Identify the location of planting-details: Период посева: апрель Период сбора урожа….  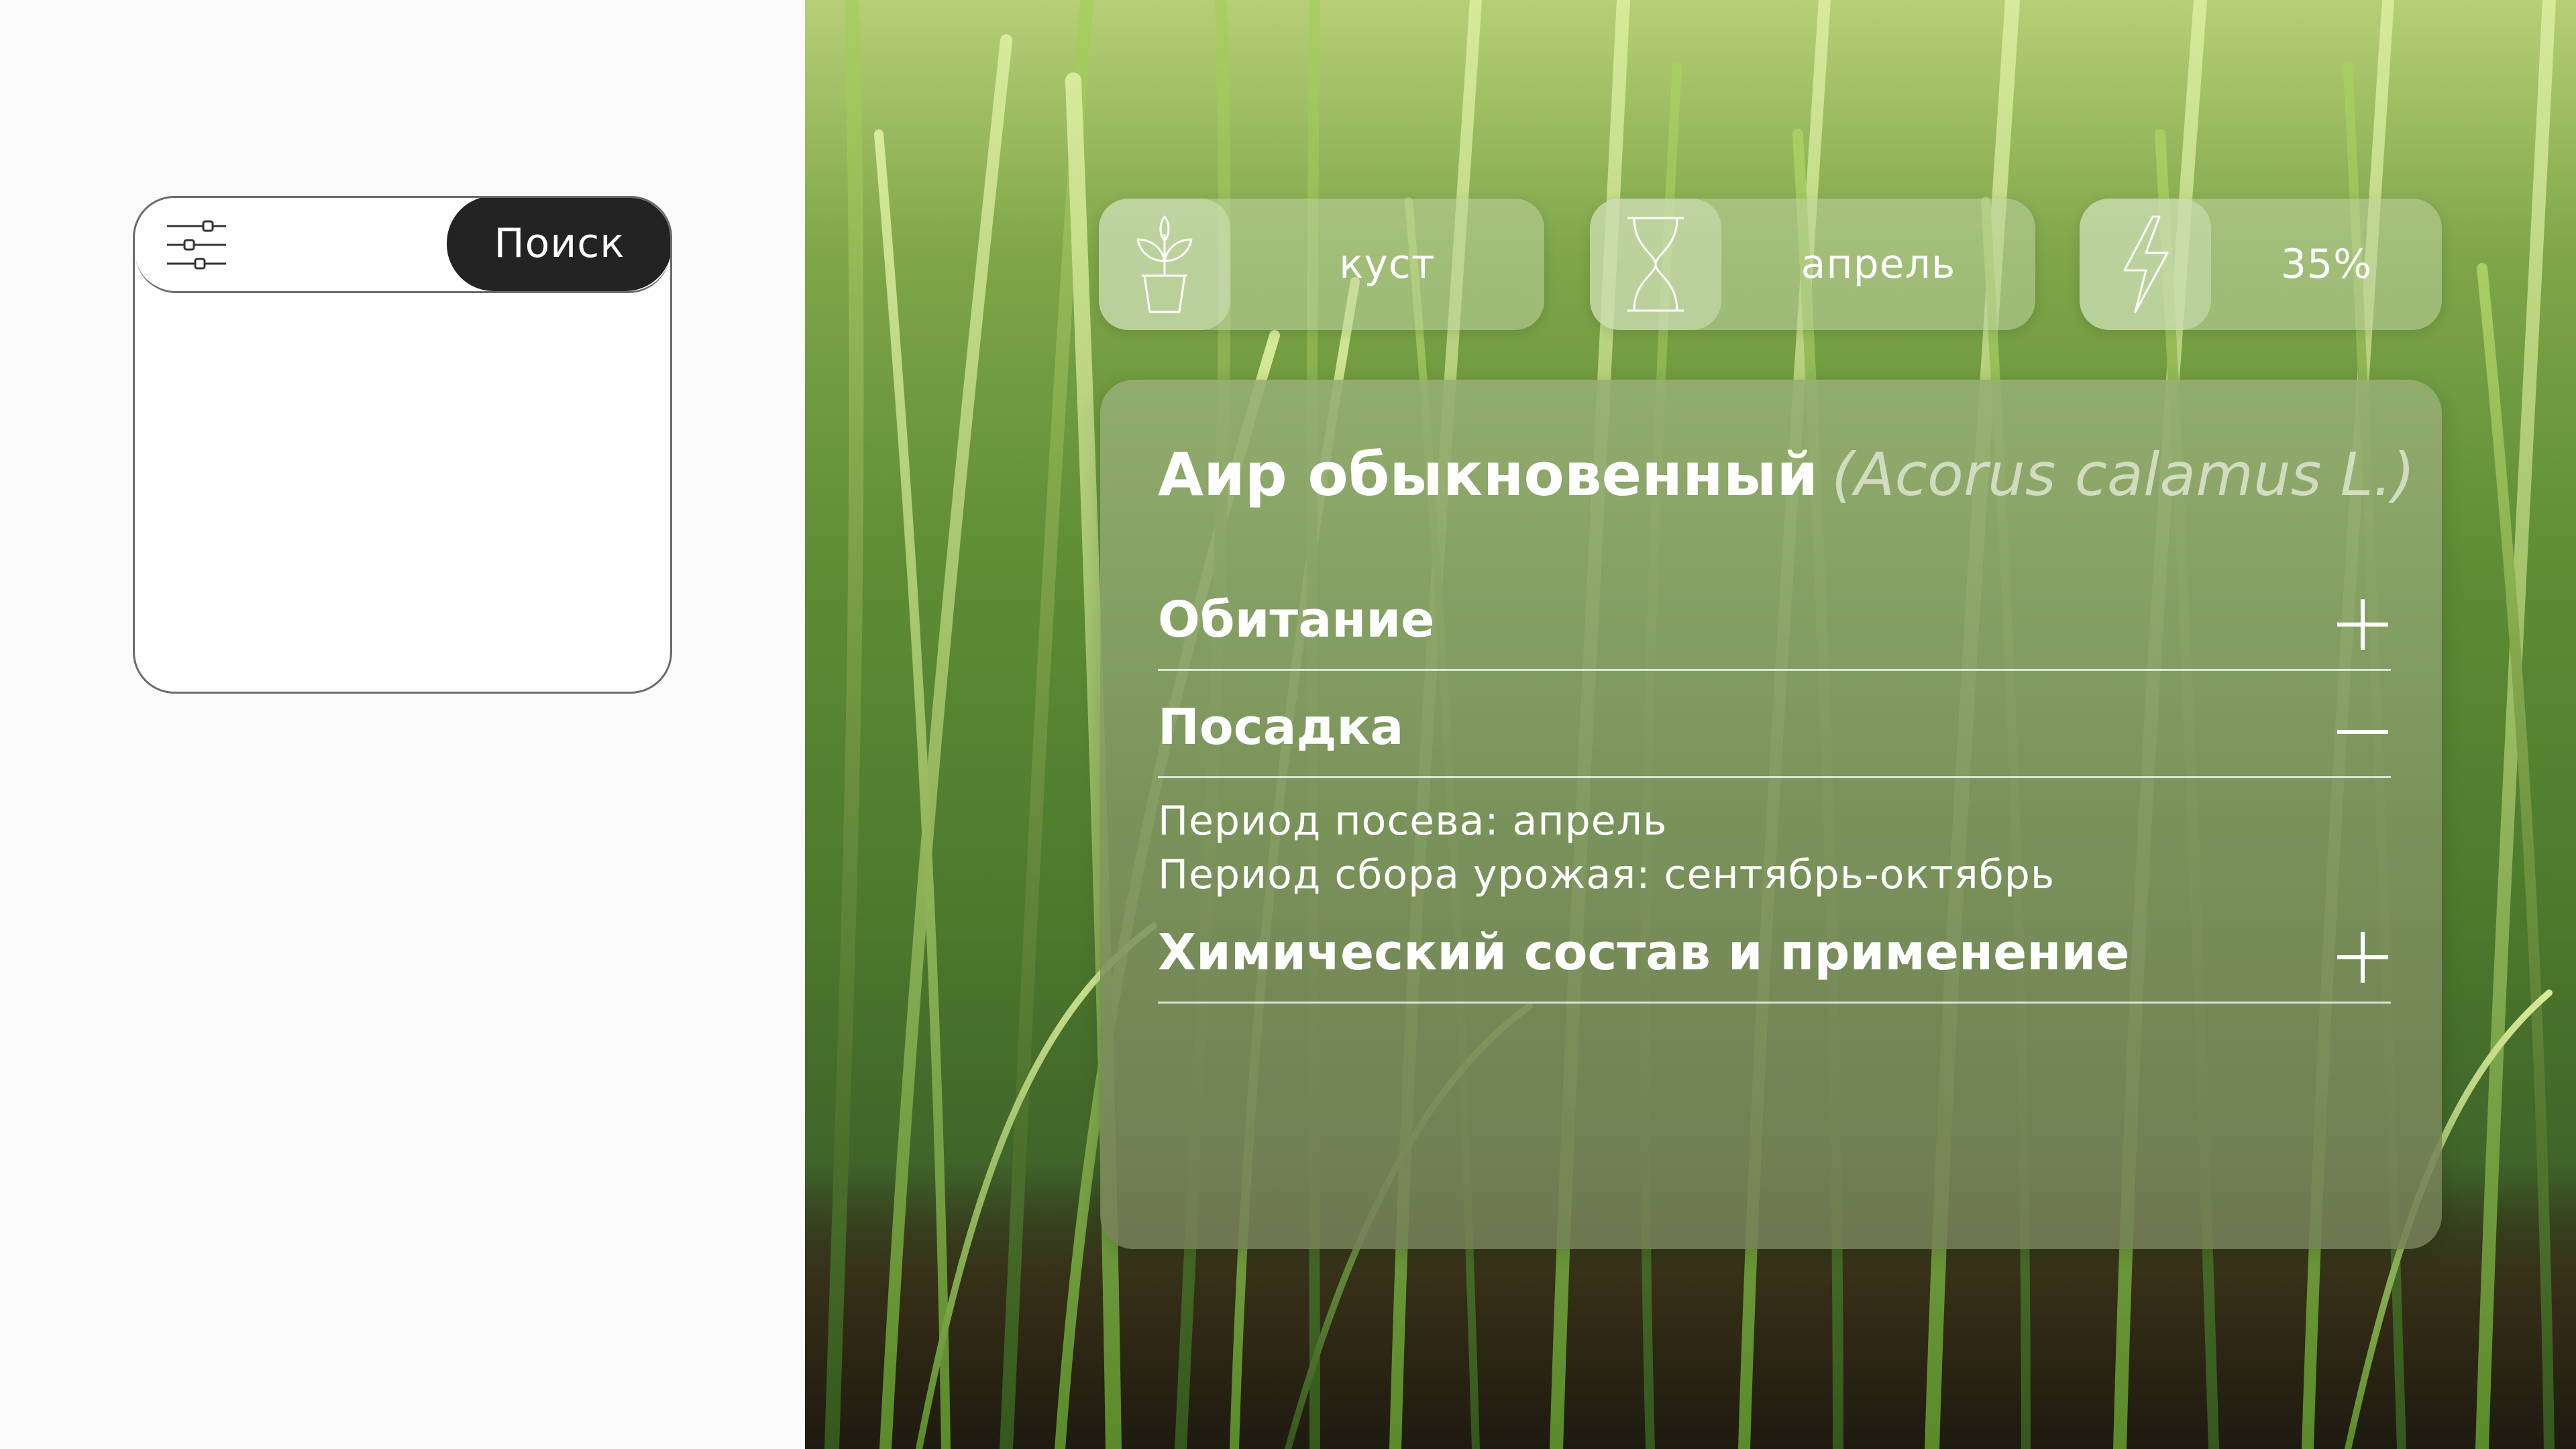
(1606, 848).